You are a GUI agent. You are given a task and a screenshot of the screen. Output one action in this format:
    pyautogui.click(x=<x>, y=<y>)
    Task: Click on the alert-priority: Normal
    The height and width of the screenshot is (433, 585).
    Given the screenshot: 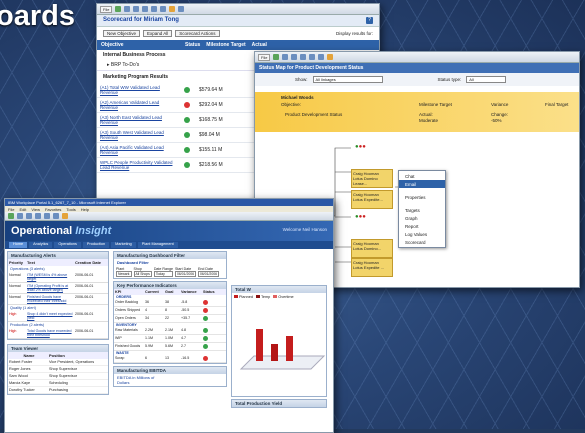 What is the action you would take?
    pyautogui.click(x=15, y=286)
    